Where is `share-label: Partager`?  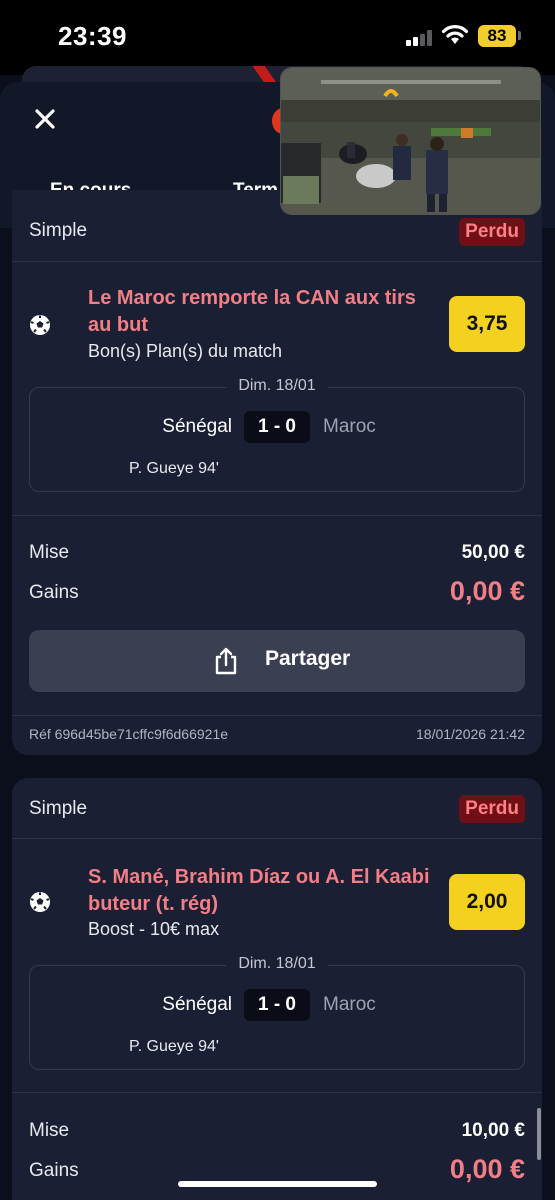 share-label: Partager is located at coordinates (308, 658).